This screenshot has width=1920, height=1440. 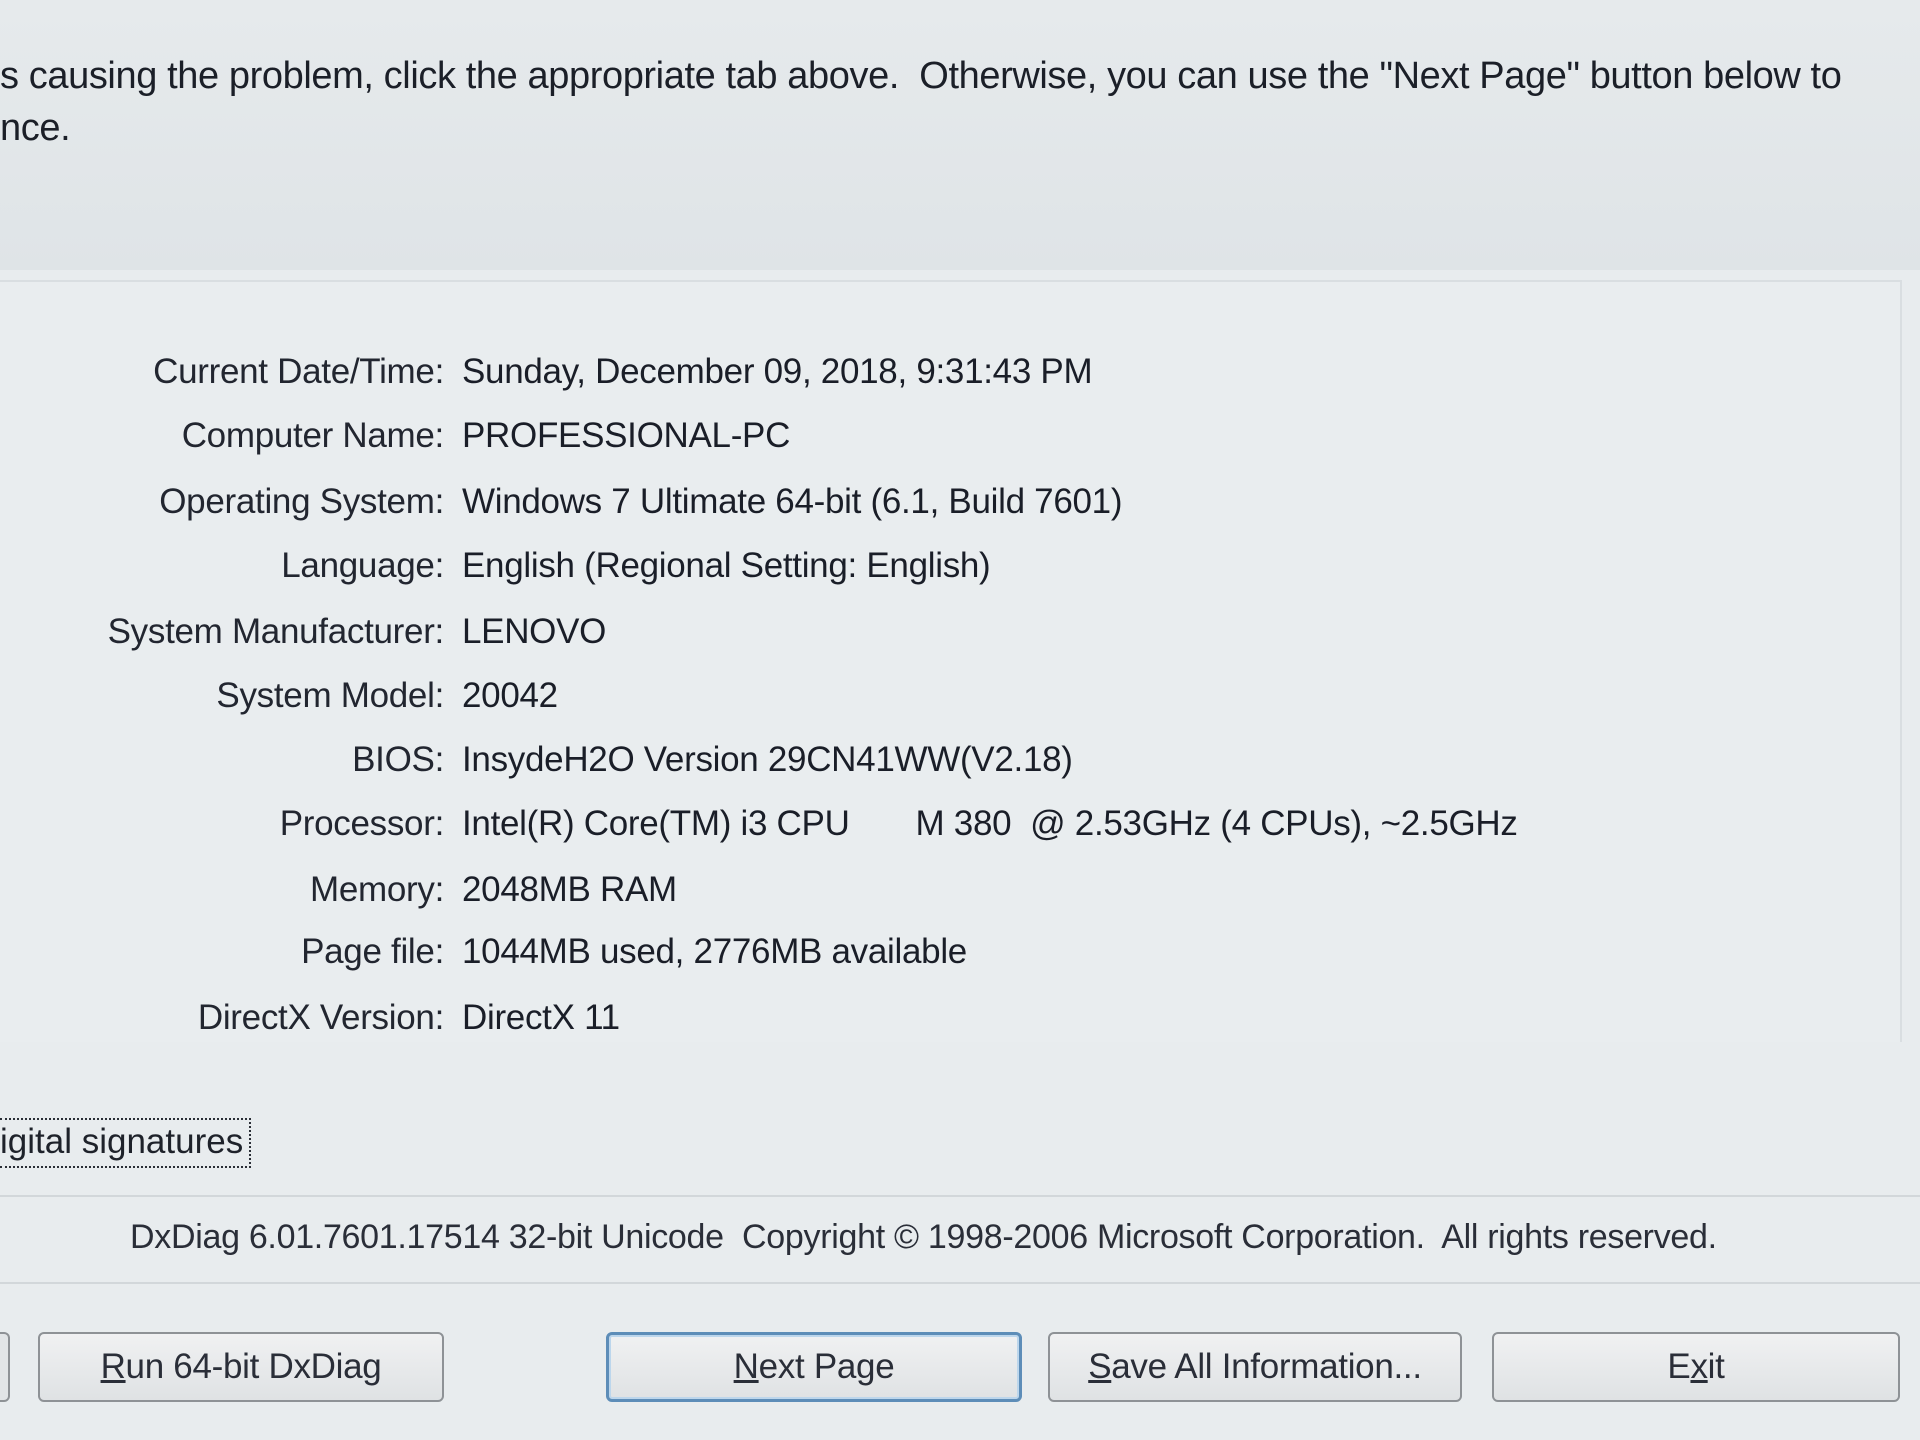 What do you see at coordinates (569, 889) in the screenshot?
I see `info-value: 2048MB RAM` at bounding box center [569, 889].